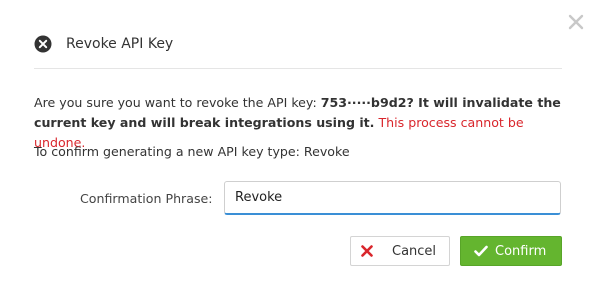  Describe the element at coordinates (414, 251) in the screenshot. I see `cancel-button-label: Cancel` at that location.